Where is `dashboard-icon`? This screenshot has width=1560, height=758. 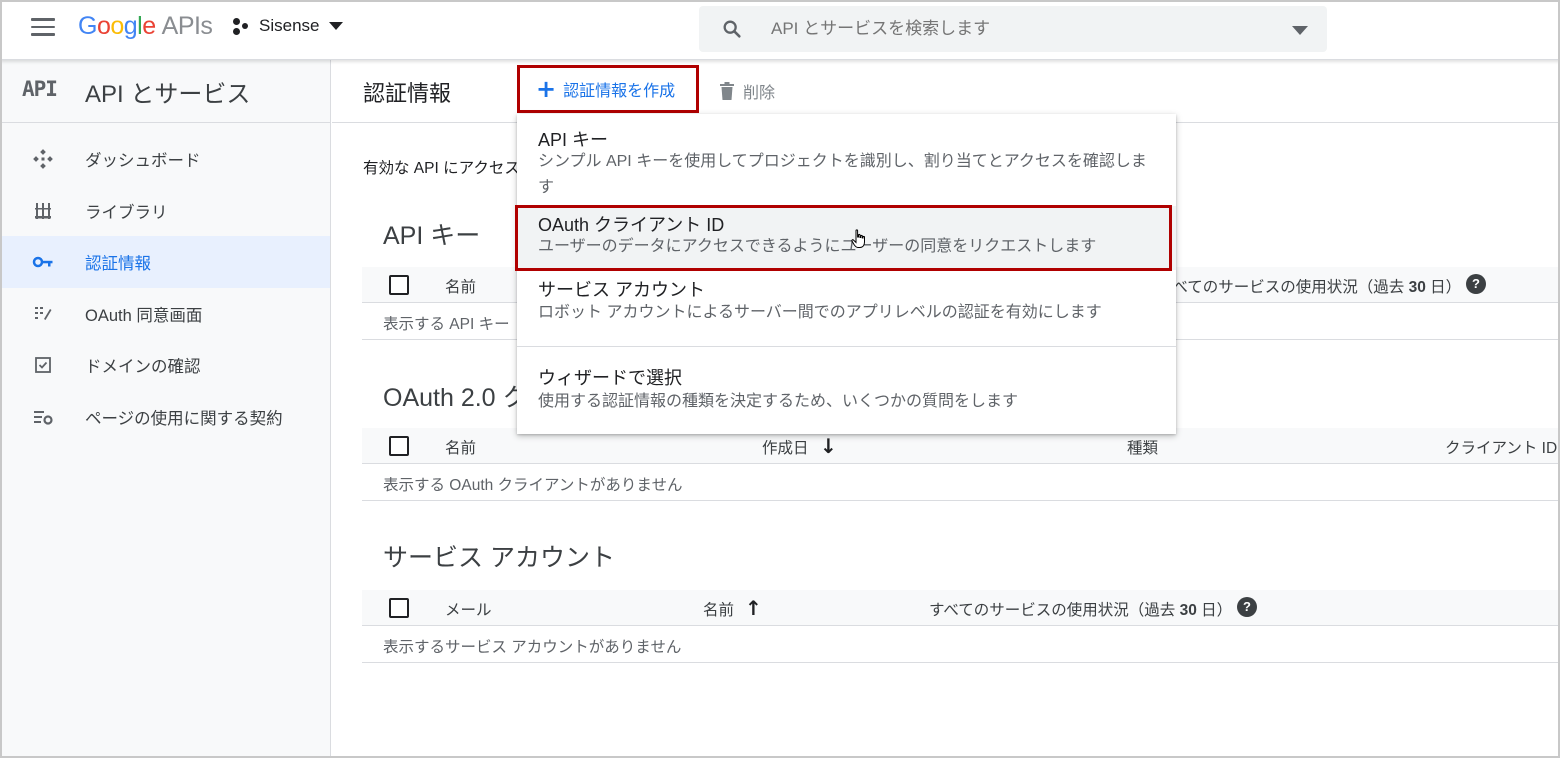
dashboard-icon is located at coordinates (43, 159).